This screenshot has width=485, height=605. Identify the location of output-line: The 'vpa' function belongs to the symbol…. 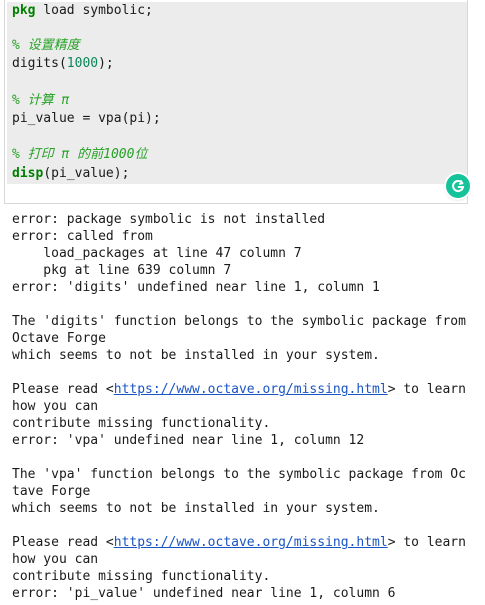
(239, 474).